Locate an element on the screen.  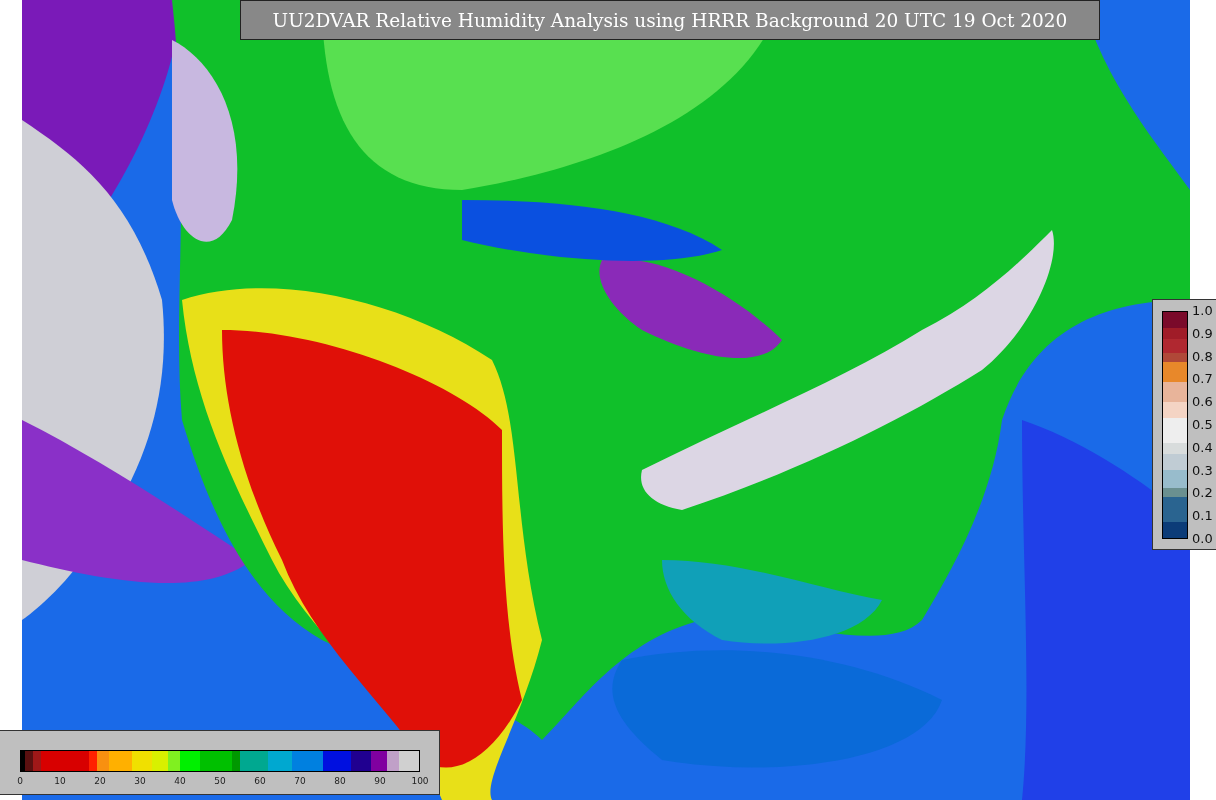
tick-label: 40 is located at coordinates (180, 781).